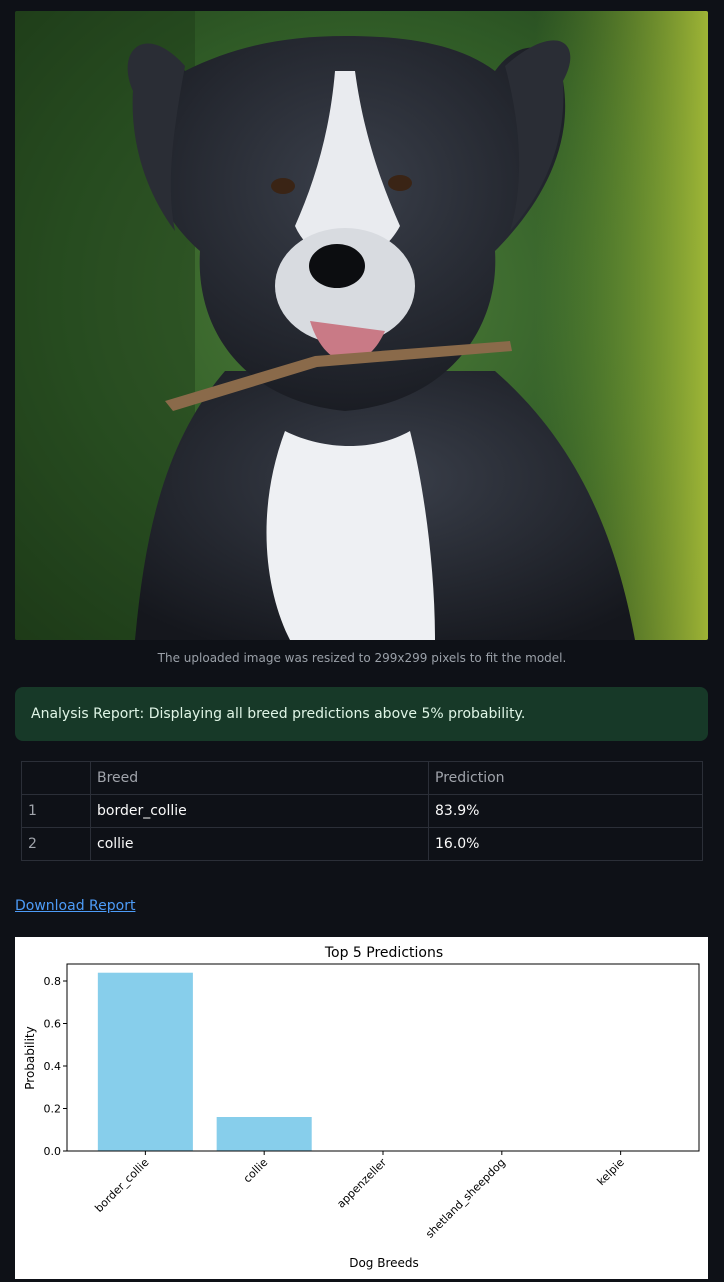 Image resolution: width=724 pixels, height=1282 pixels. I want to click on y-tick-label: 0.0, so click(53, 1151).